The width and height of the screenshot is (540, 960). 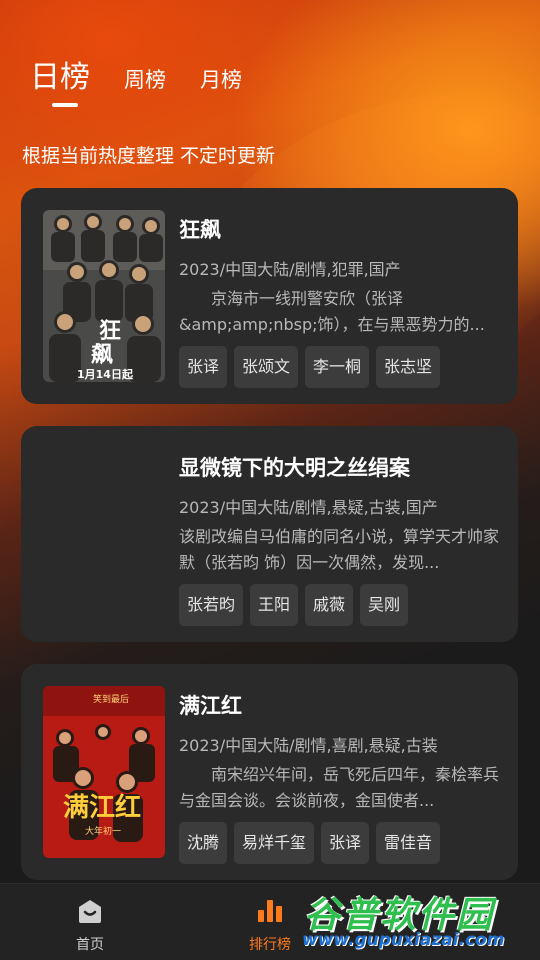 What do you see at coordinates (329, 605) in the screenshot?
I see `cast-chip: 戚薇` at bounding box center [329, 605].